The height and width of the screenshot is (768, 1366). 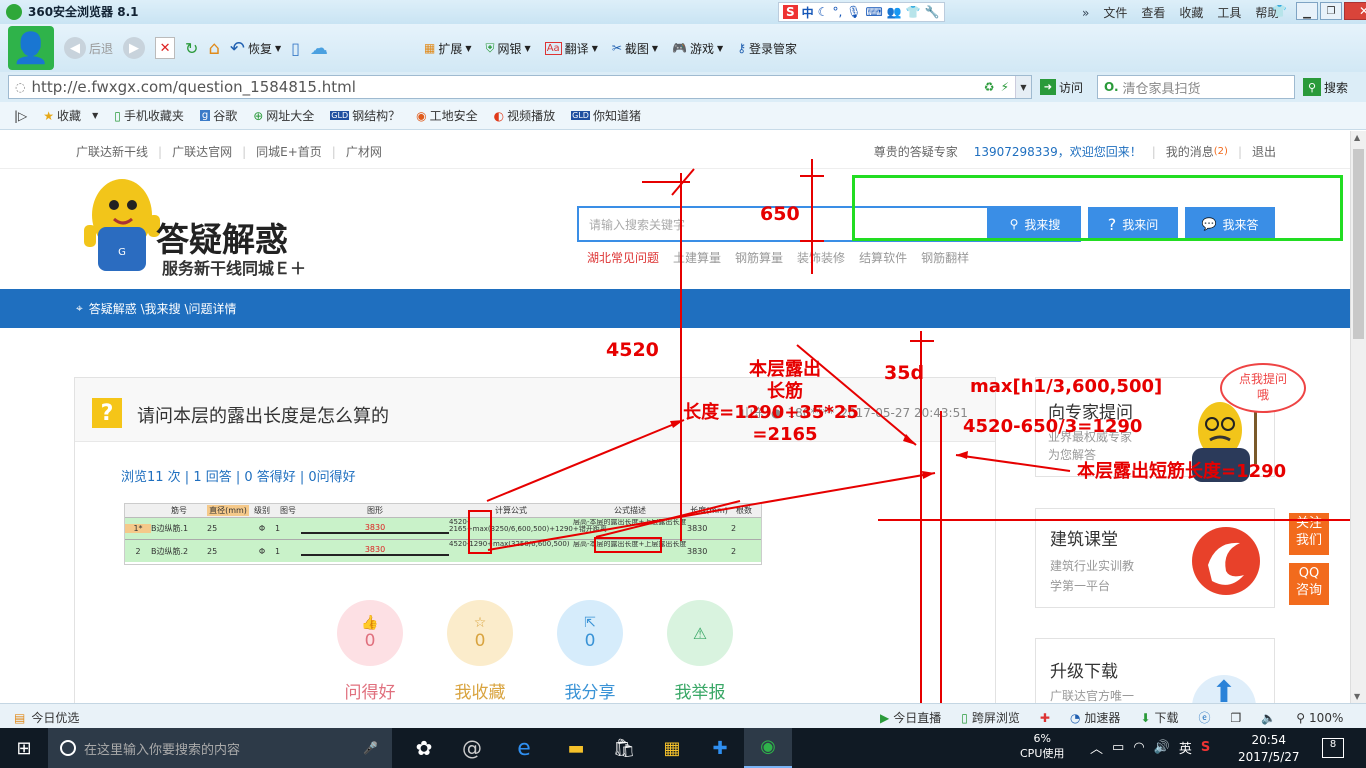 What do you see at coordinates (213, 48) in the screenshot?
I see `home-icon: ⌂` at bounding box center [213, 48].